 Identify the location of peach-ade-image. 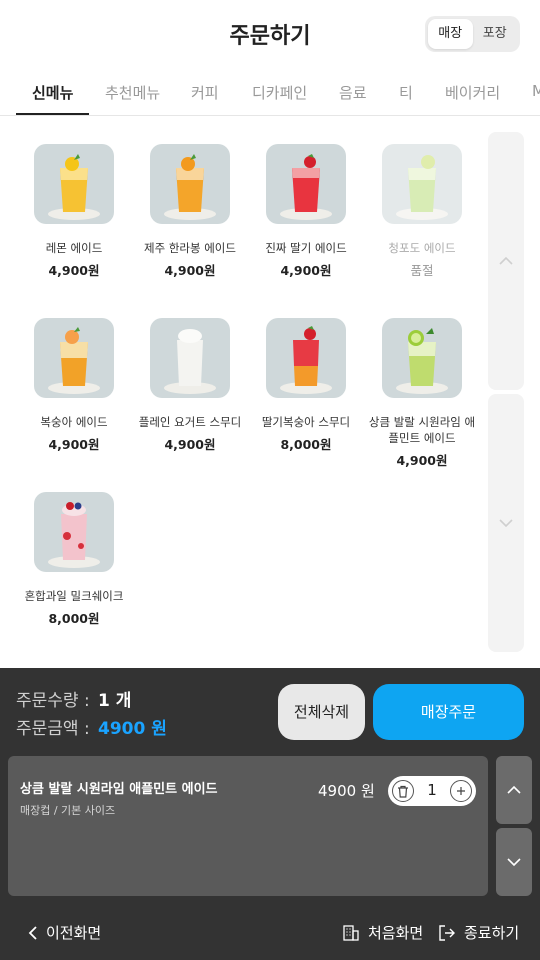
(74, 358).